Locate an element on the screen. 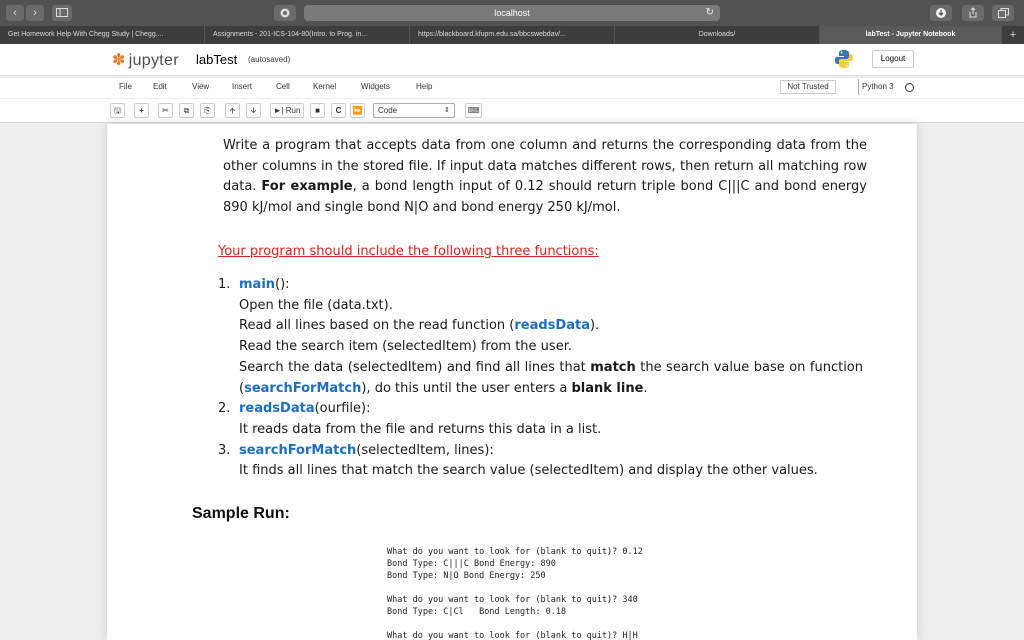  extension-icon is located at coordinates (285, 13).